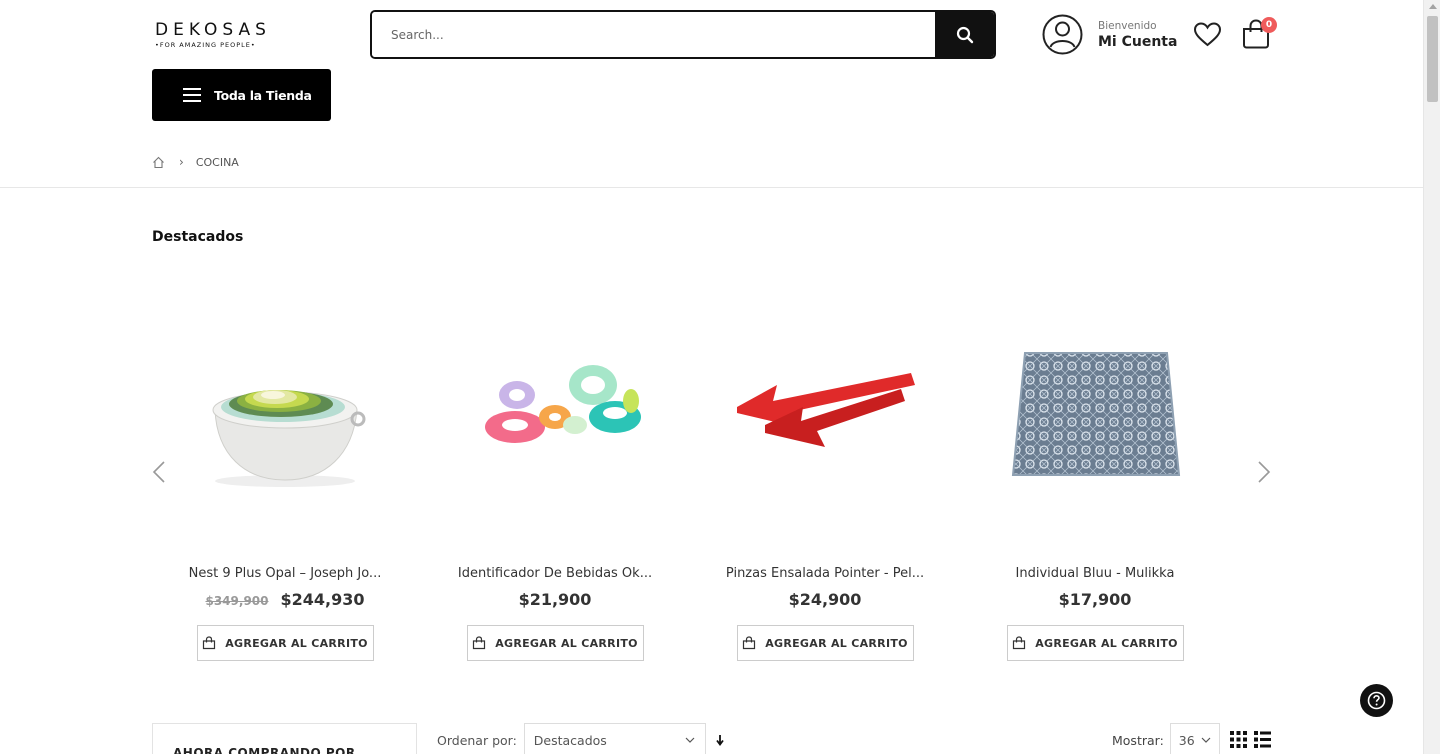 This screenshot has width=1440, height=754. Describe the element at coordinates (1264, 472) in the screenshot. I see `carousel-next-icon` at that location.